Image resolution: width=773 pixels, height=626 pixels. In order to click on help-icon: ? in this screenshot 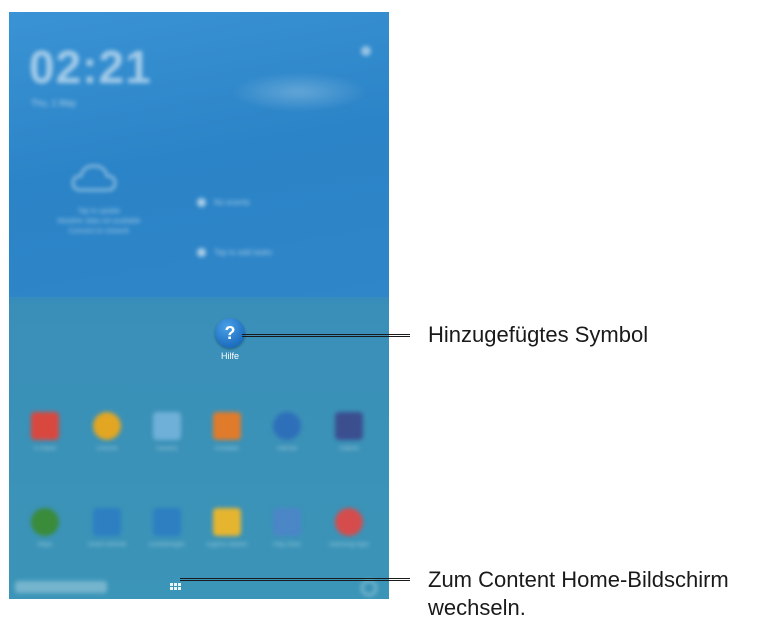, I will do `click(230, 333)`.